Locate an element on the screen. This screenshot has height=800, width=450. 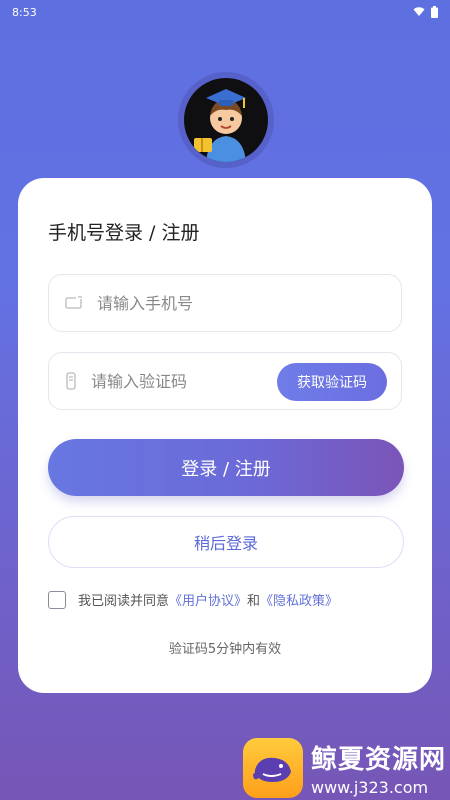
get-code-button: 获取验证码 is located at coordinates (332, 382).